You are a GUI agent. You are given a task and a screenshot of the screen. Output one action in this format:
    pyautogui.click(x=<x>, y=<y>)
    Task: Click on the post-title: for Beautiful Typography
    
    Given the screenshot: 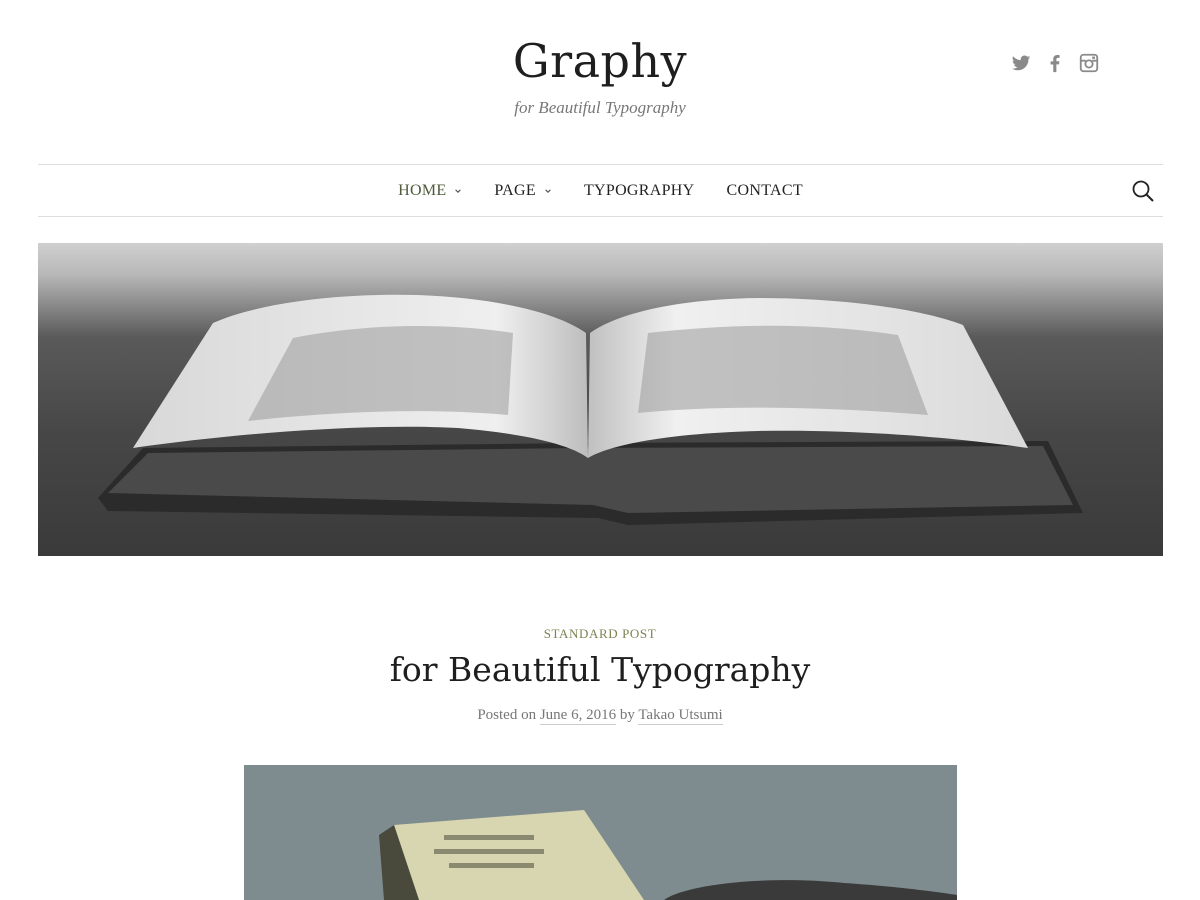 What is the action you would take?
    pyautogui.click(x=600, y=669)
    